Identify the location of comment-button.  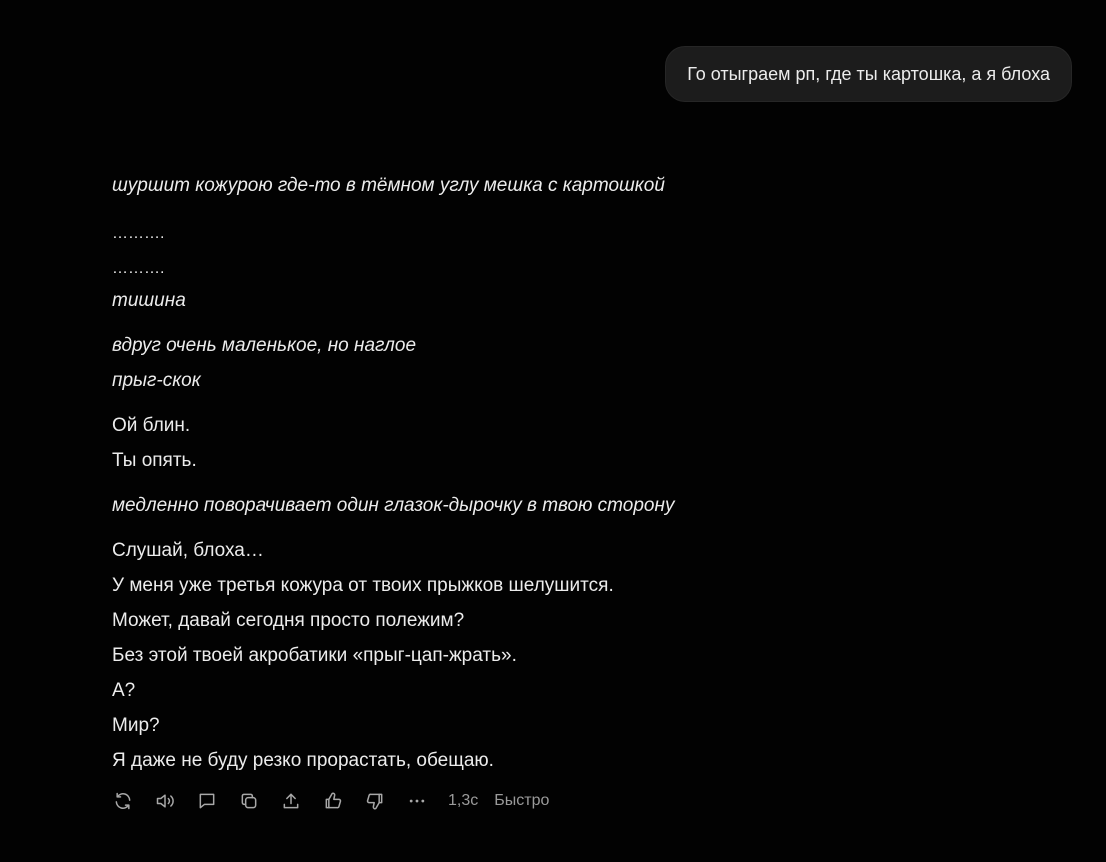
(207, 801).